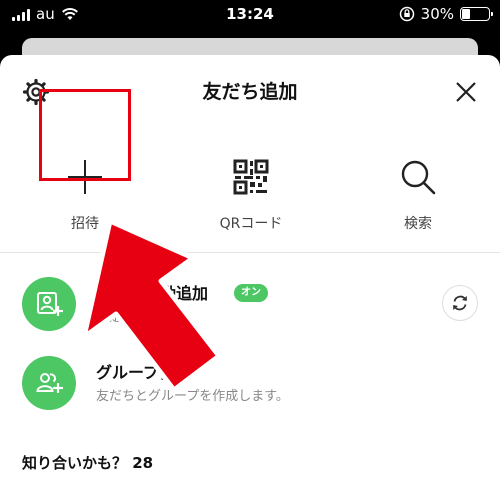 The height and width of the screenshot is (495, 500). What do you see at coordinates (466, 14) in the screenshot?
I see `battery-fill` at bounding box center [466, 14].